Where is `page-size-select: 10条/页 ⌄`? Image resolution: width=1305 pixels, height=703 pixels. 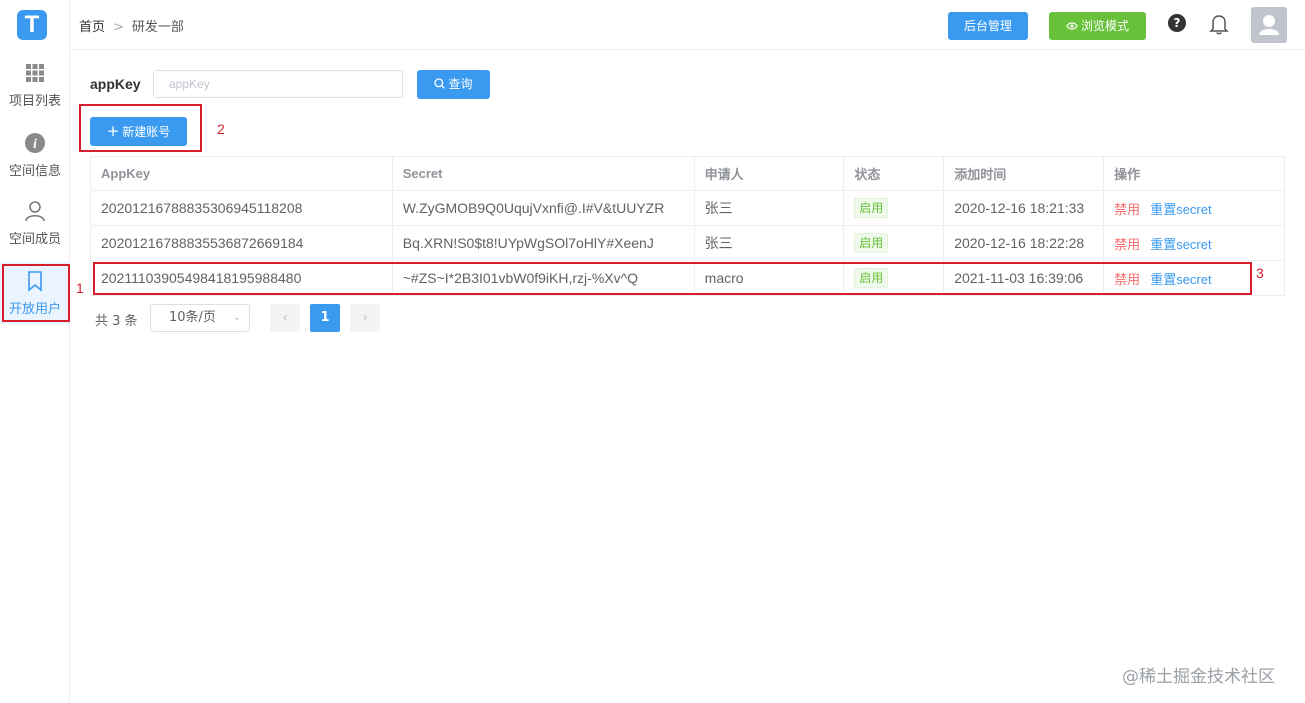
page-size-select: 10条/页 ⌄ is located at coordinates (200, 318).